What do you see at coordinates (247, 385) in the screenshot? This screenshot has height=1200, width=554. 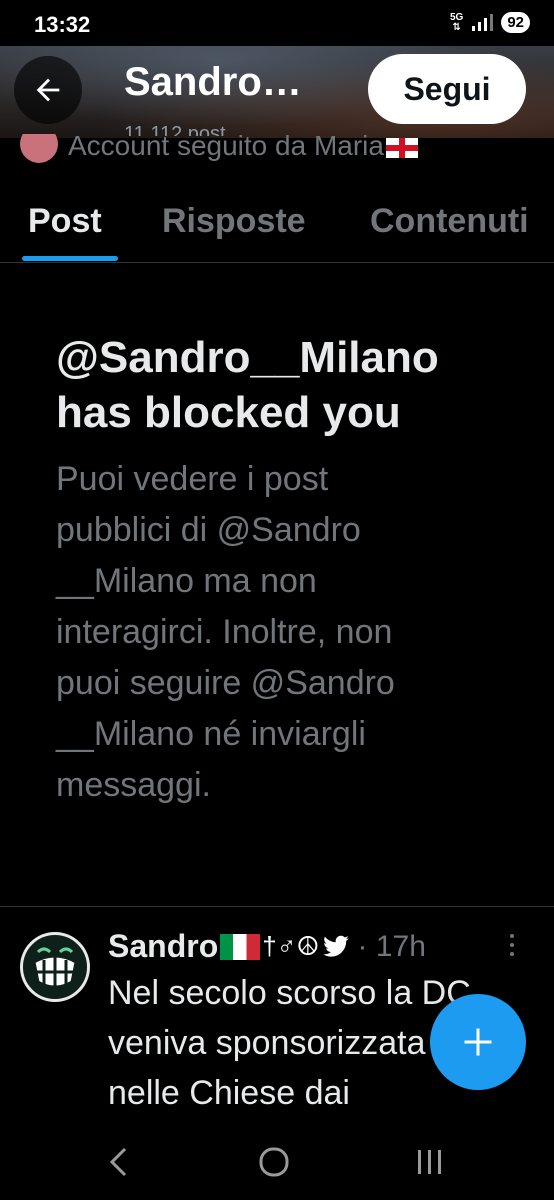 I see `blocked-title: @Sandro__Milano has blocked you` at bounding box center [247, 385].